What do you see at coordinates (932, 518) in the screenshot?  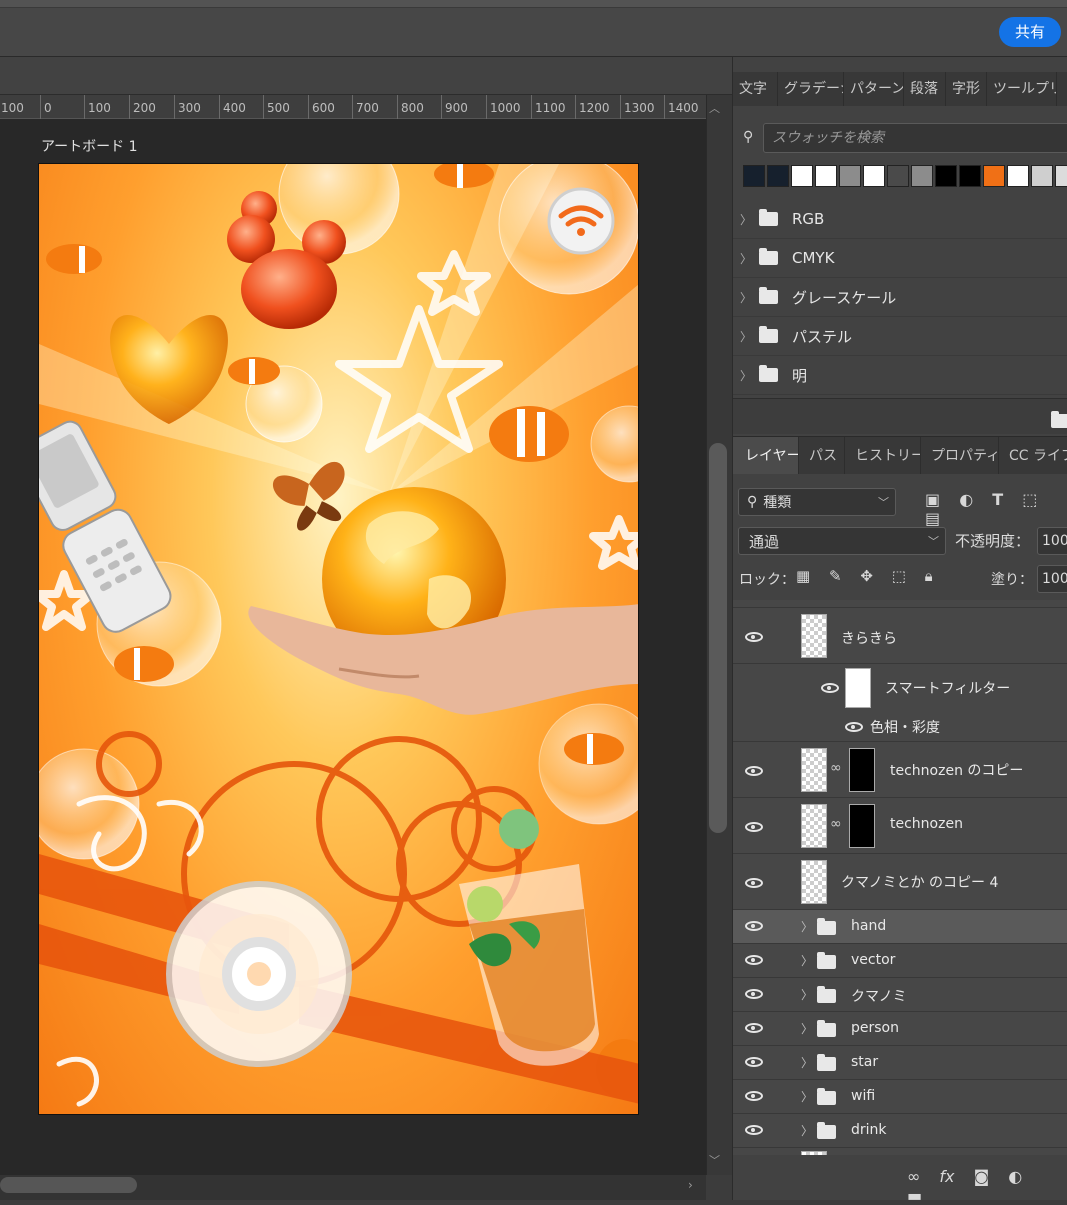 I see `smart-object-filter-icon: ▤` at bounding box center [932, 518].